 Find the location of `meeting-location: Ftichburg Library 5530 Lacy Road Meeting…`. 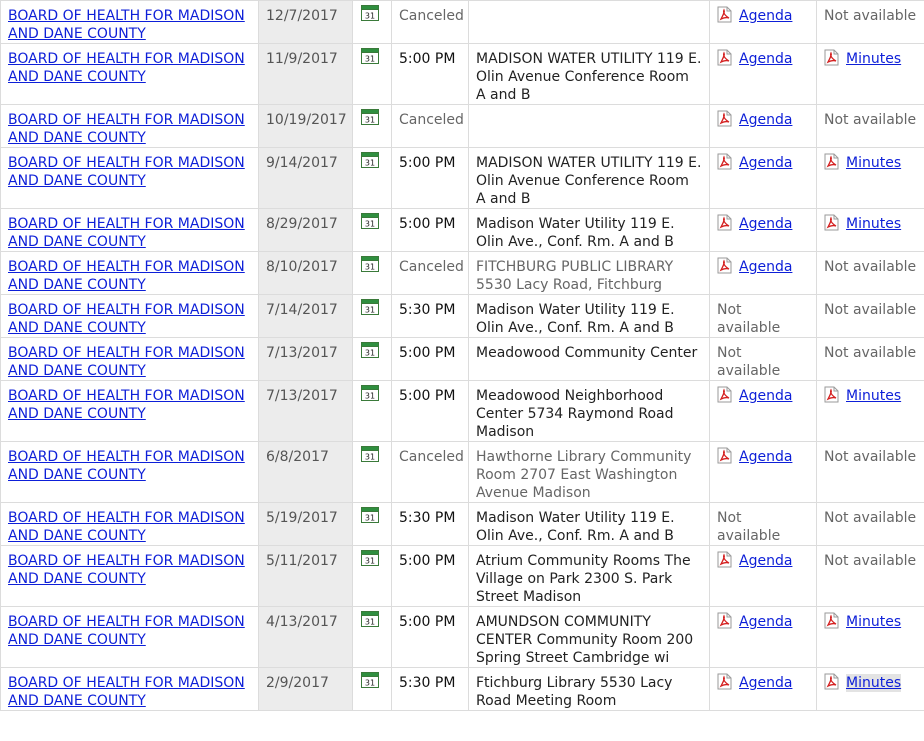

meeting-location: Ftichburg Library 5530 Lacy Road Meeting… is located at coordinates (589, 689).